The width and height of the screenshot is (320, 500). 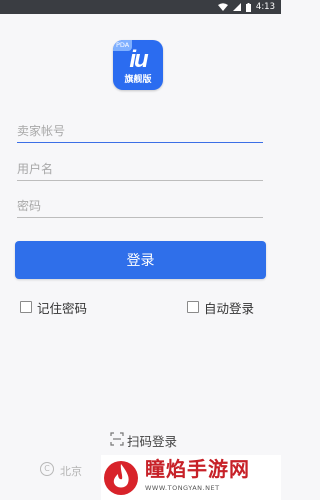 I want to click on remember-password-label: 记住密码, so click(x=62, y=308).